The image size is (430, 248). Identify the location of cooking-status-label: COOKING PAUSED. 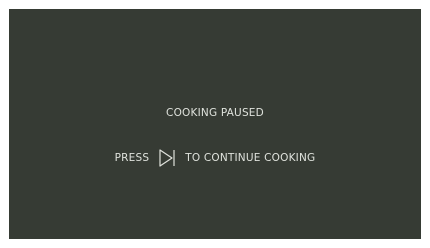
(215, 113).